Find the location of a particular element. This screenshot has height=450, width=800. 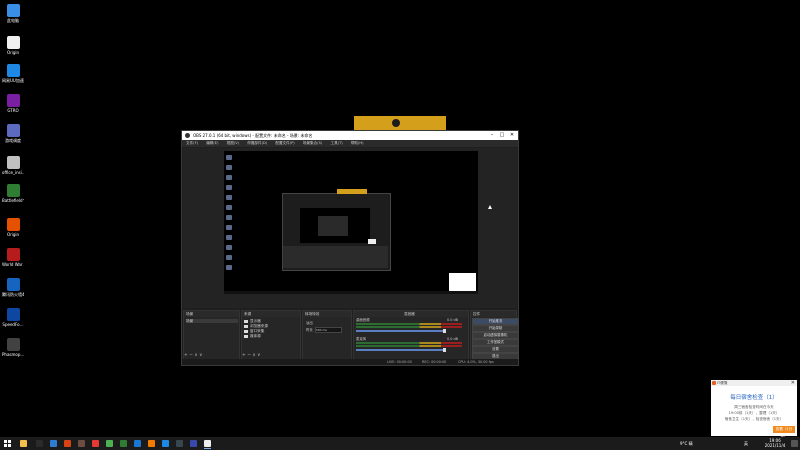

desktop-icon: 游戏调度 is located at coordinates (13, 133).